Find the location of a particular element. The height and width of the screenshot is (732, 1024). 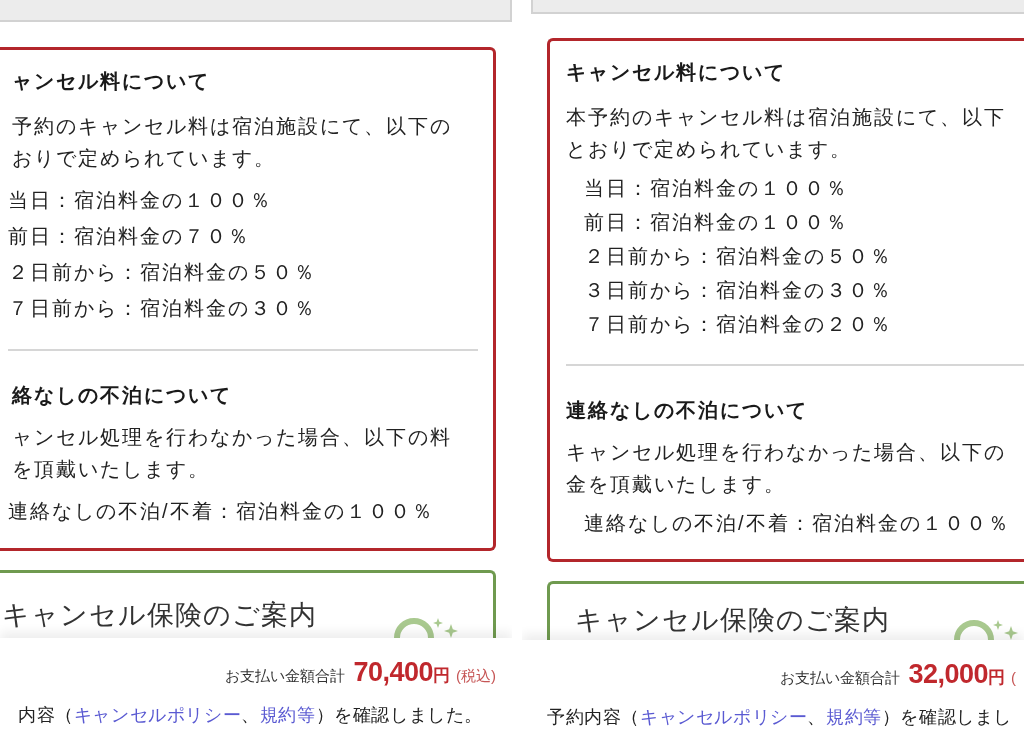

paragraph: 予約のキャンセル料は宿泊施設にて、以下の おりで定められています。 is located at coordinates (232, 142).